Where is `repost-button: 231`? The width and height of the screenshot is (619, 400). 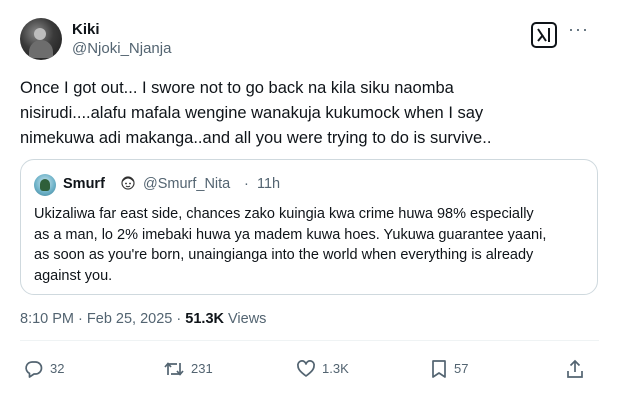 repost-button: 231 is located at coordinates (188, 369).